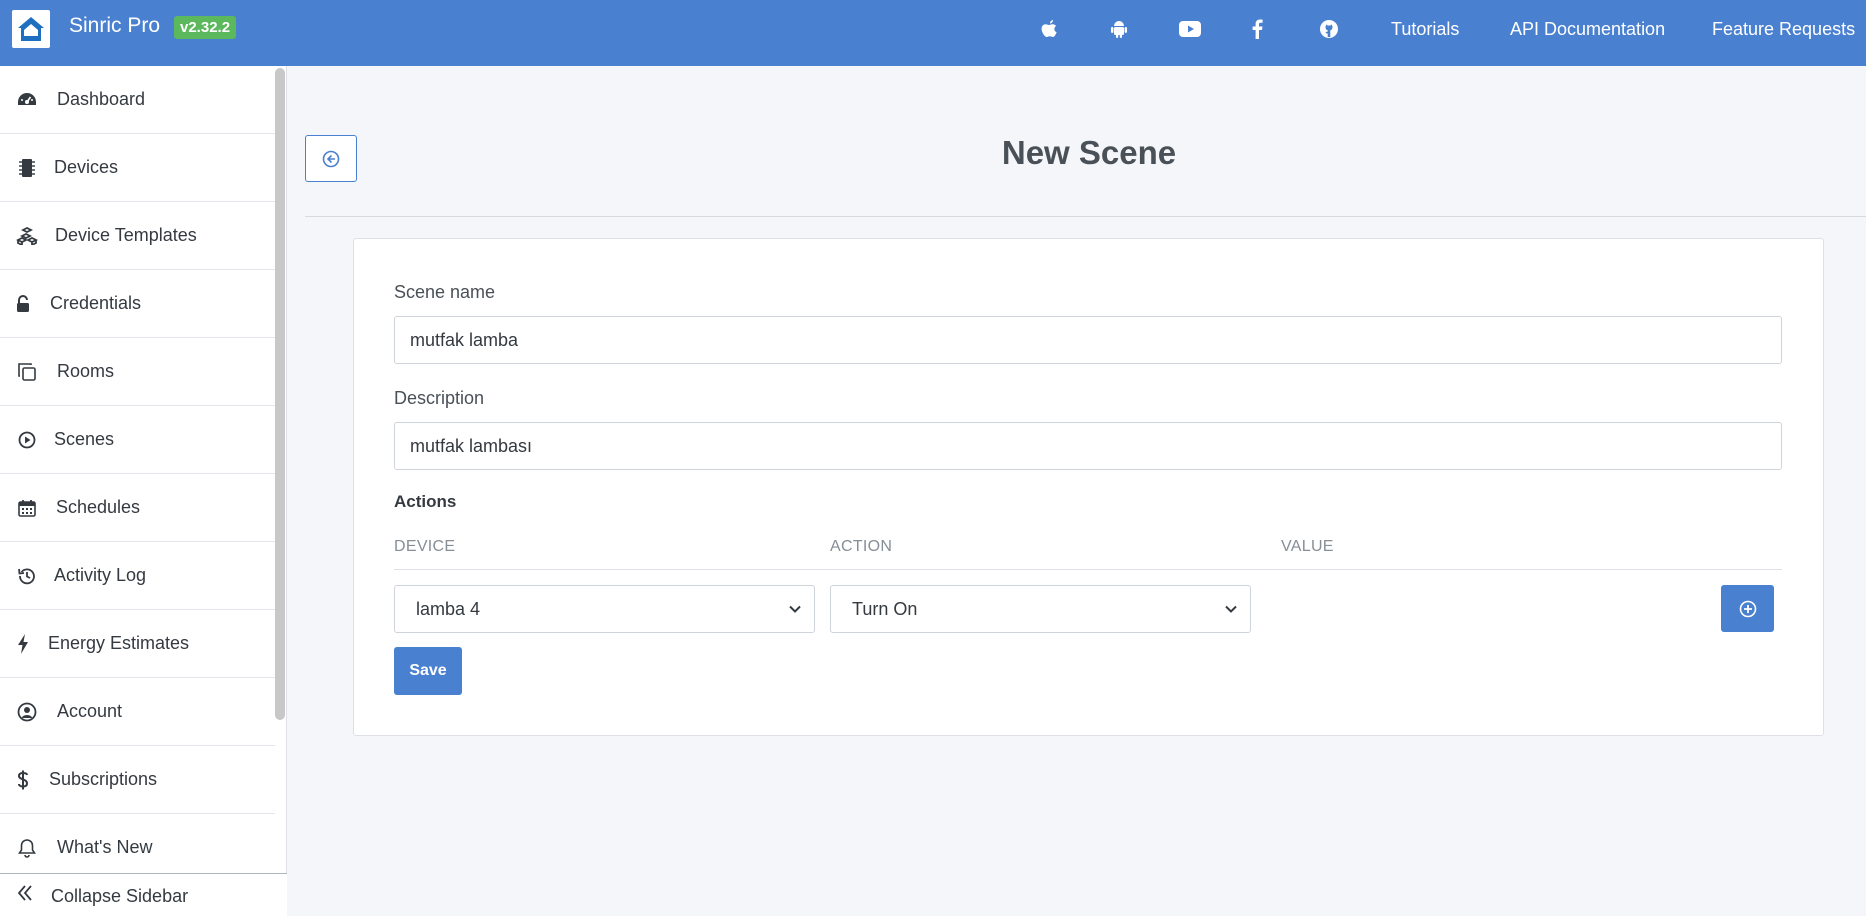 The width and height of the screenshot is (1866, 916). What do you see at coordinates (425, 546) in the screenshot?
I see `column-header-device: DEVICE` at bounding box center [425, 546].